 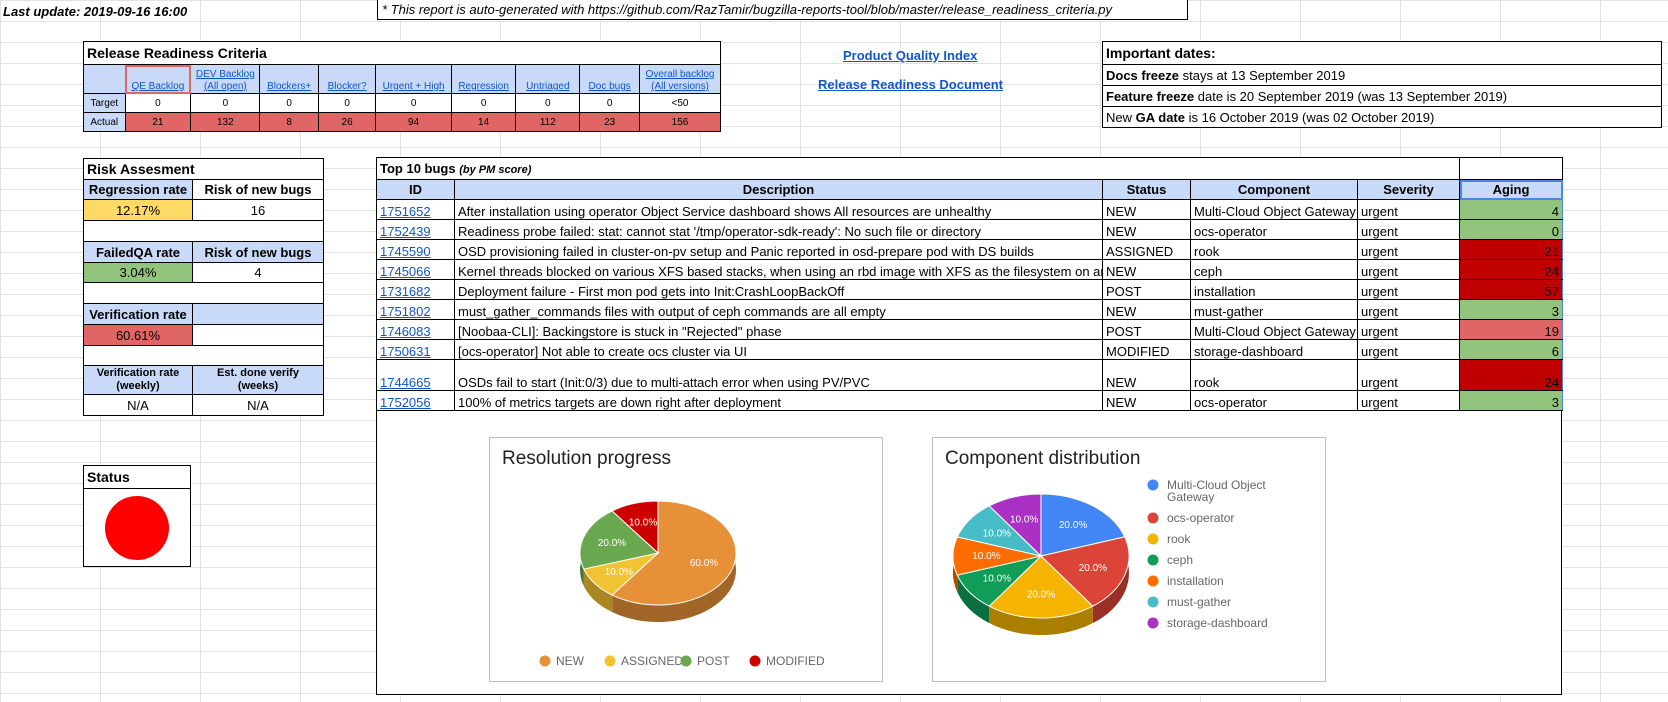 I want to click on rrc-actual-value: 8, so click(x=289, y=122).